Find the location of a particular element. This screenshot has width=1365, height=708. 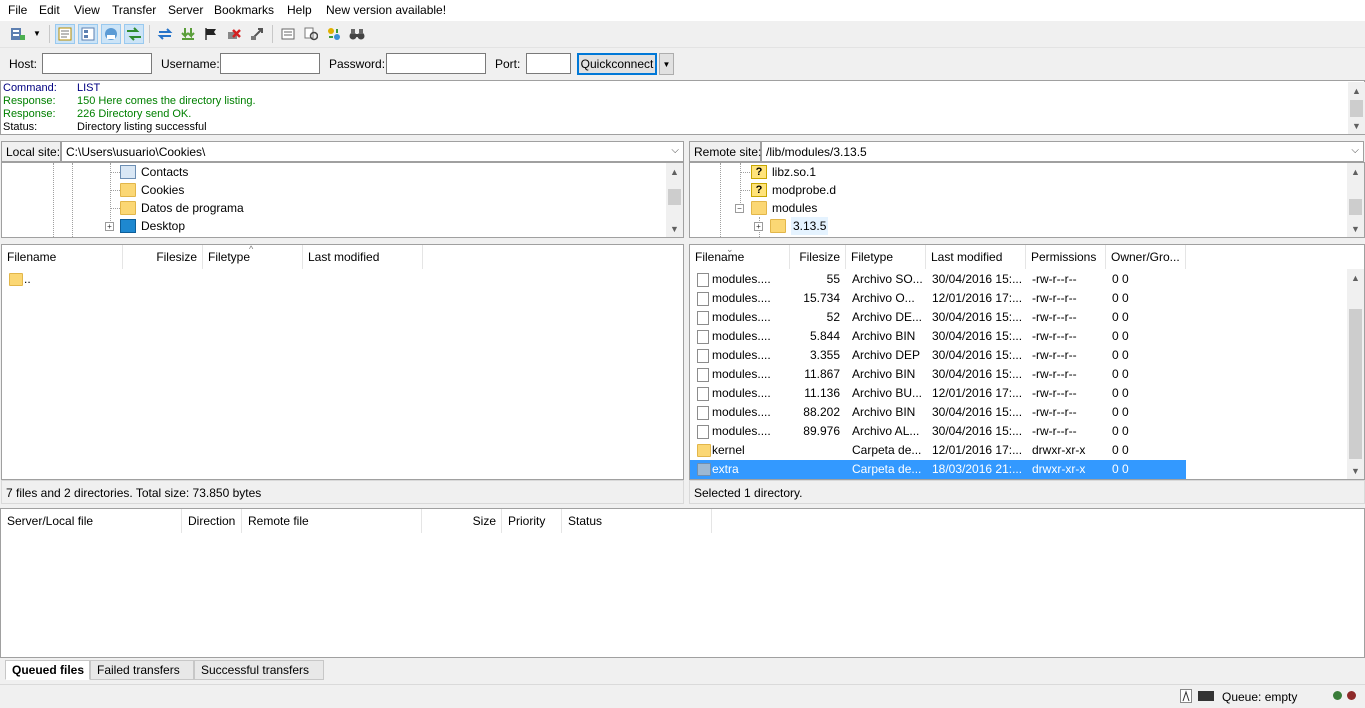

column-filetype: Filetype is located at coordinates (886, 257).